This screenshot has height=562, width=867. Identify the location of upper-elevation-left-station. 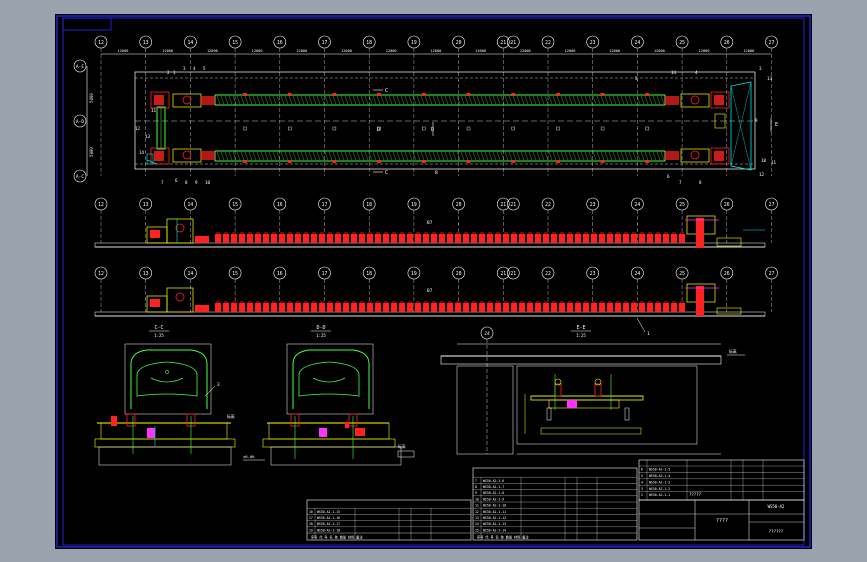
(177, 231).